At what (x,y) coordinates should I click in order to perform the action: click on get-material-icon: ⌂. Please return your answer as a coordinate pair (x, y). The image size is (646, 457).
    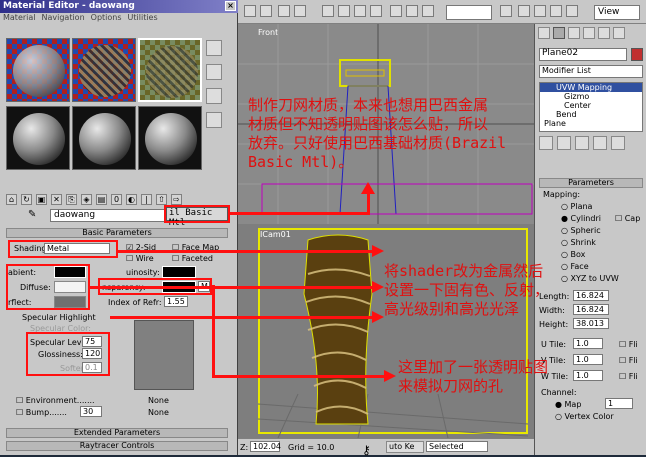
    Looking at the image, I should click on (11, 199).